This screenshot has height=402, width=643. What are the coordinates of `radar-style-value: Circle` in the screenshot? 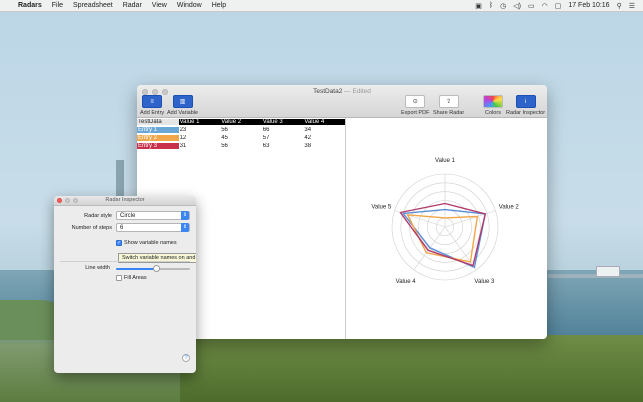 It's located at (128, 216).